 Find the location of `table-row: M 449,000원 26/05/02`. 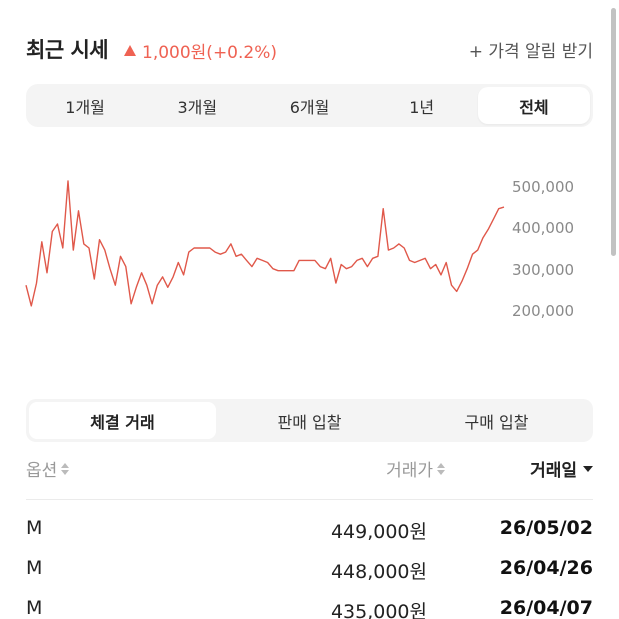

table-row: M 449,000원 26/05/02 is located at coordinates (309, 532).